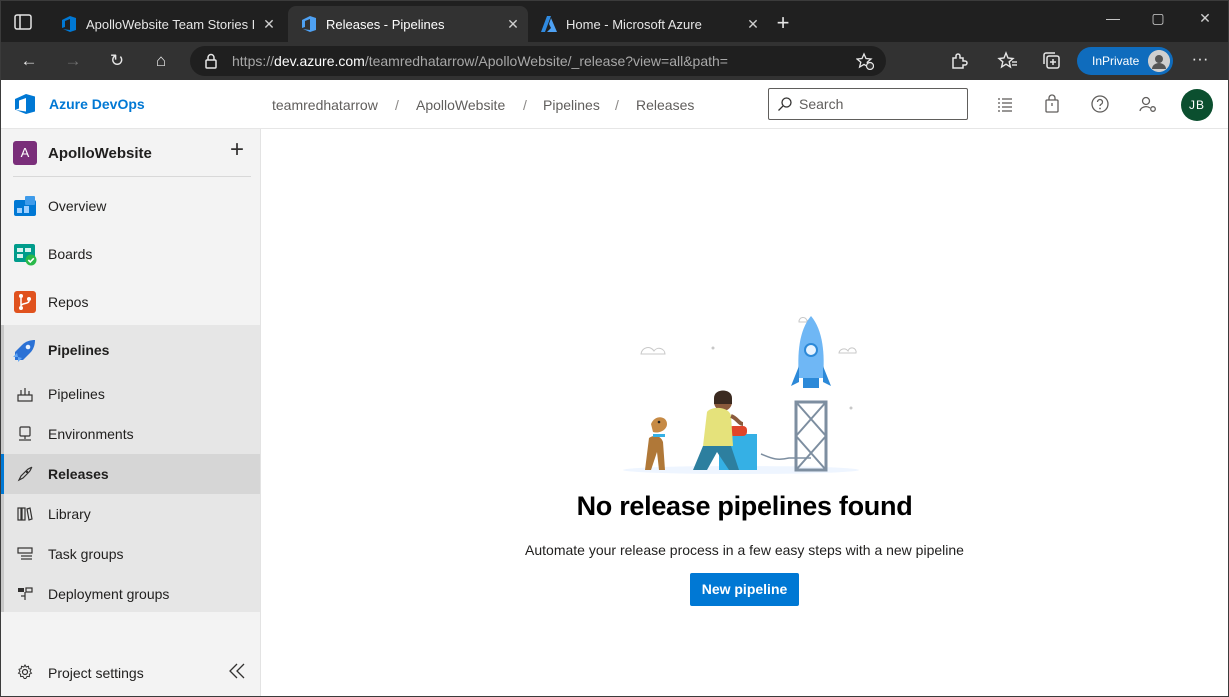 The image size is (1229, 697). I want to click on tab-actions-icon, so click(23, 22).